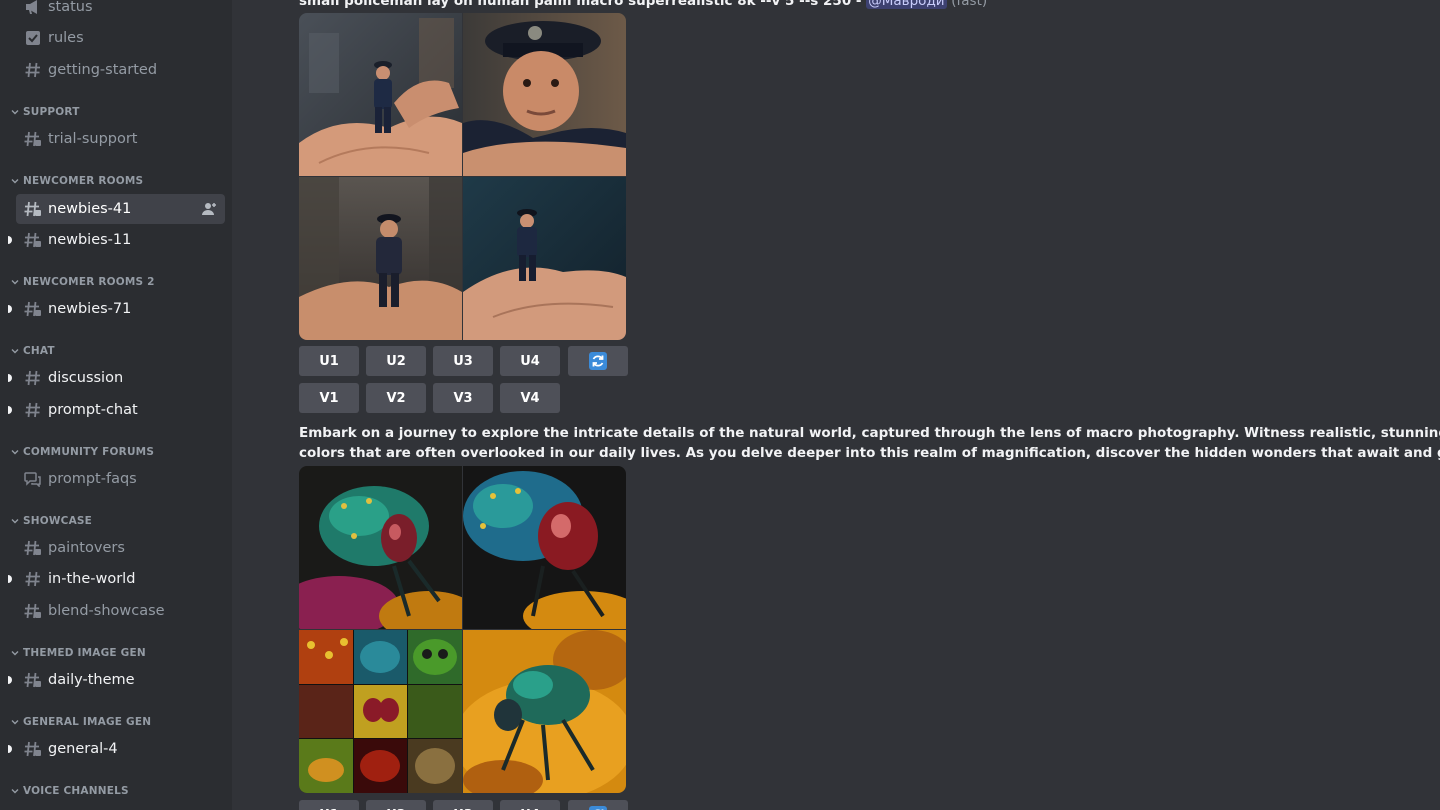 The width and height of the screenshot is (1440, 810). I want to click on channel-label: newbies-41, so click(90, 209).